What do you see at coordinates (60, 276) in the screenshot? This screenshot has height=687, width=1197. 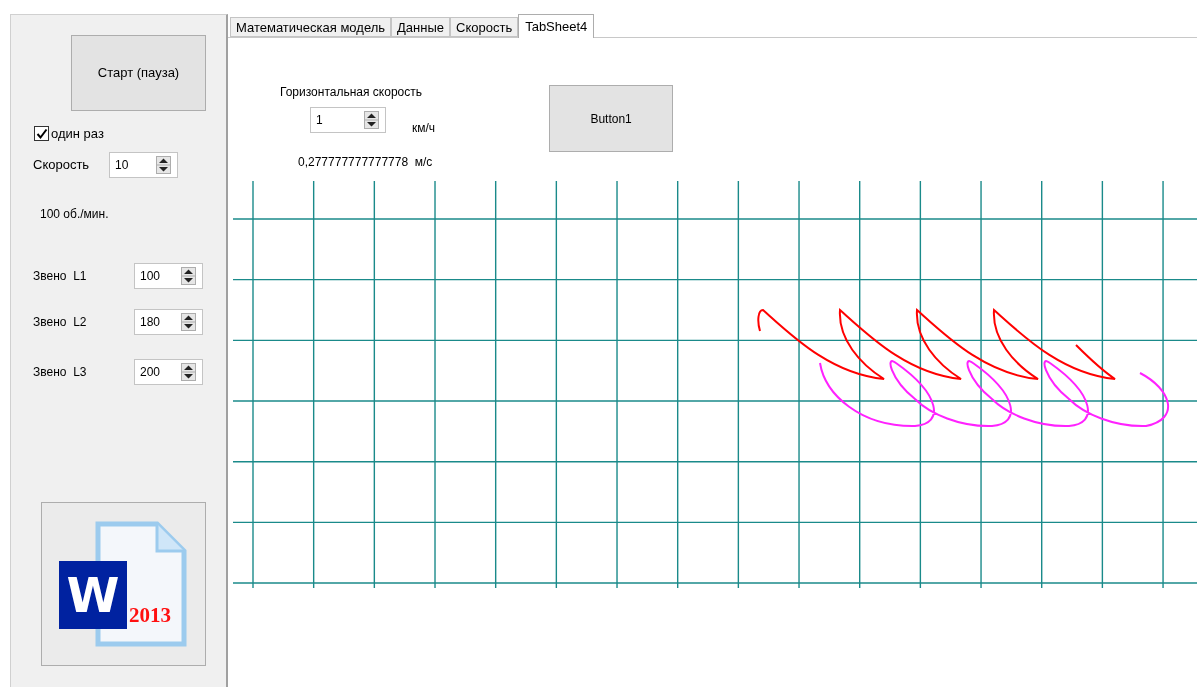 I see `link-label: Звено L1` at bounding box center [60, 276].